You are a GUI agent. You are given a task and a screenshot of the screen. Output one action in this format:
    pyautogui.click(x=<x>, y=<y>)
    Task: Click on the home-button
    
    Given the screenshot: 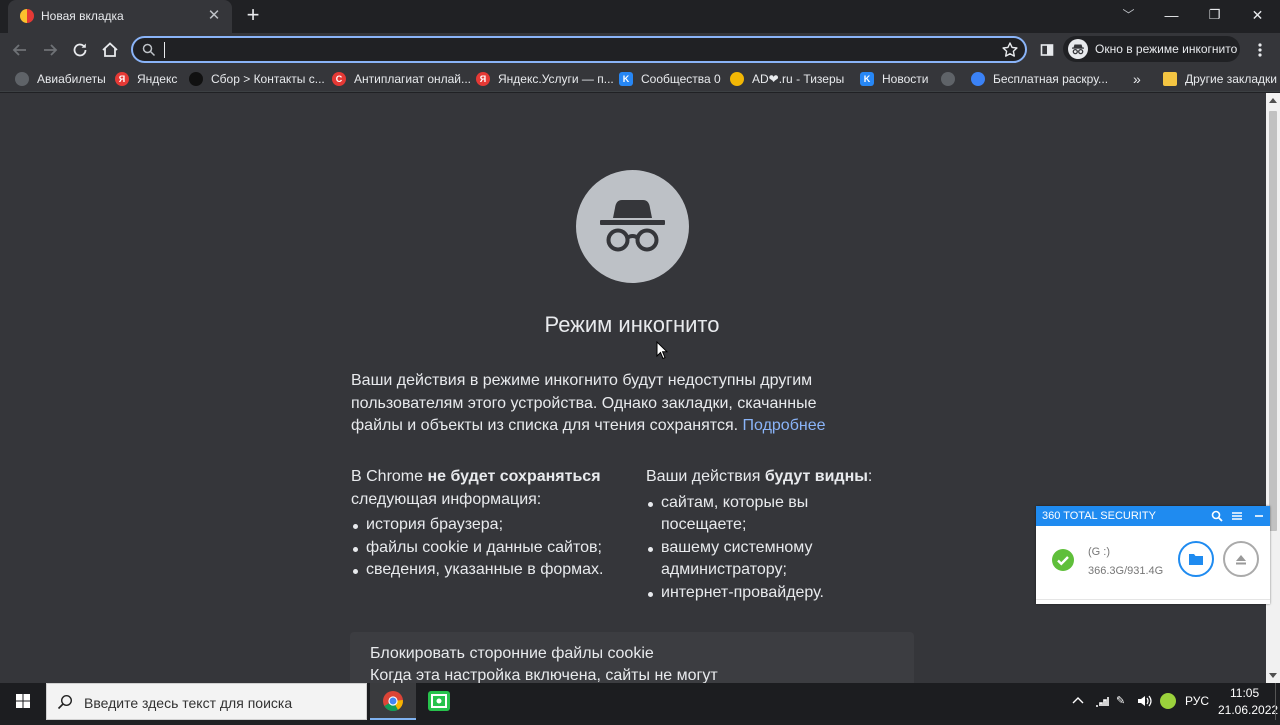 What is the action you would take?
    pyautogui.click(x=110, y=50)
    